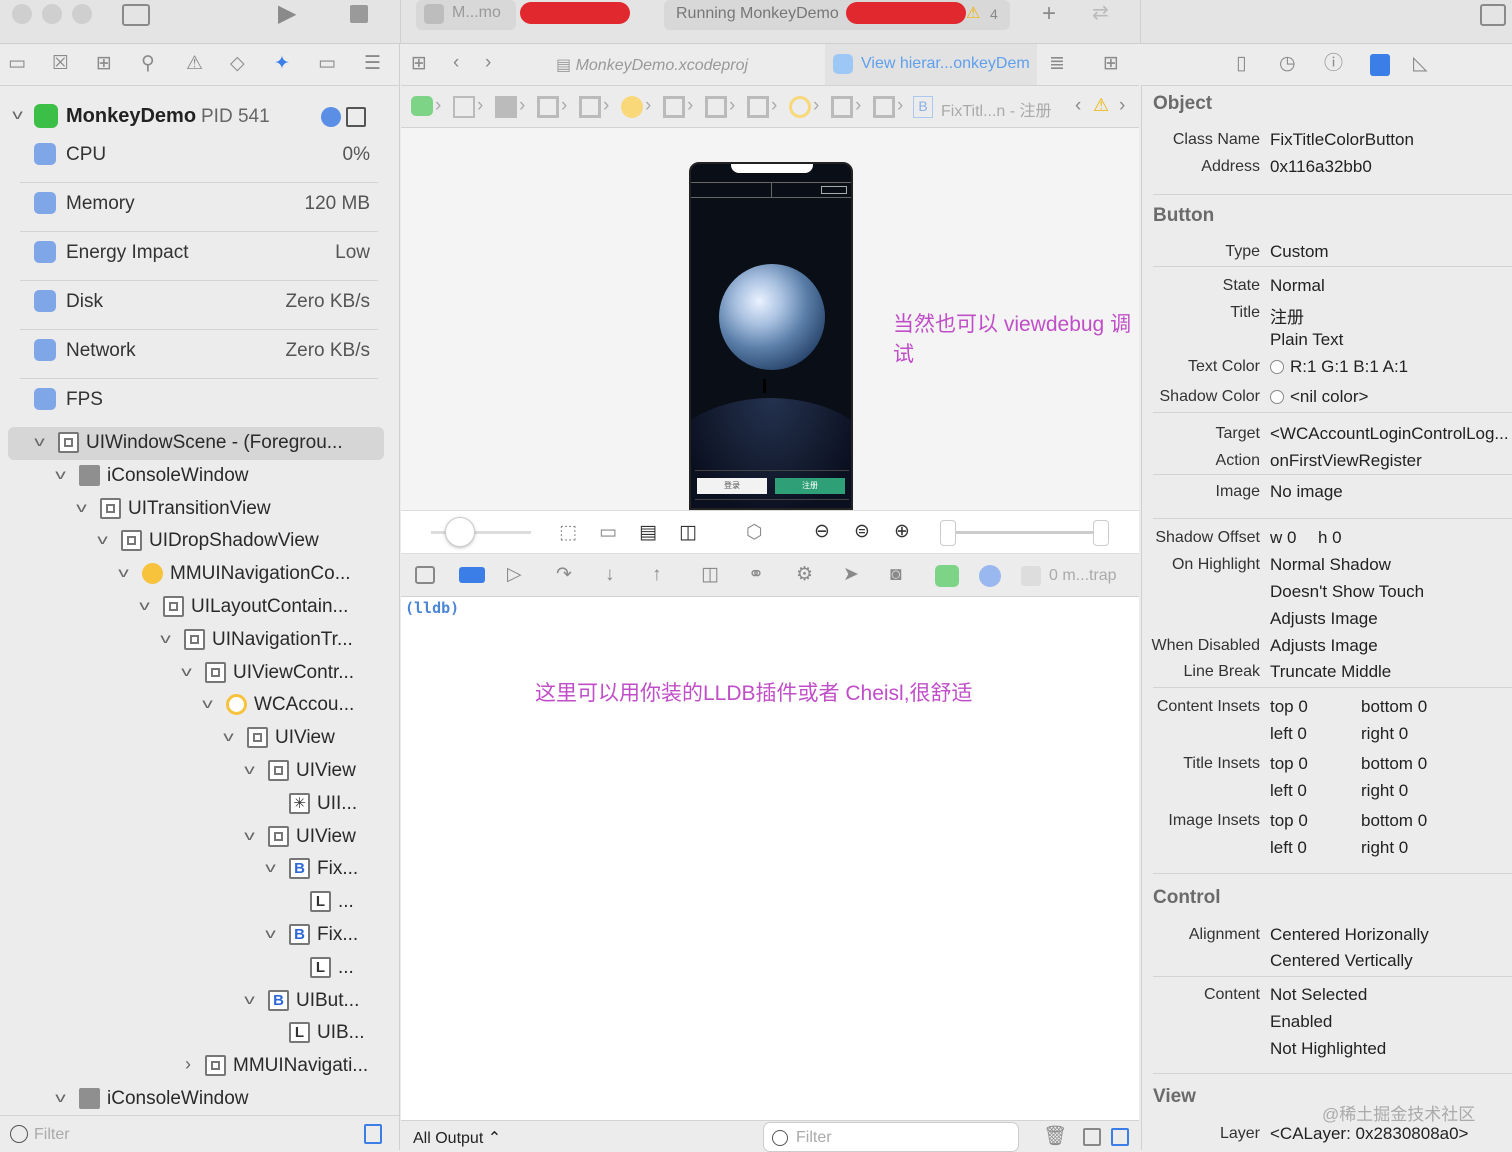 This screenshot has height=1152, width=1512. Describe the element at coordinates (17, 63) in the screenshot. I see `folder-icon: ▭` at that location.